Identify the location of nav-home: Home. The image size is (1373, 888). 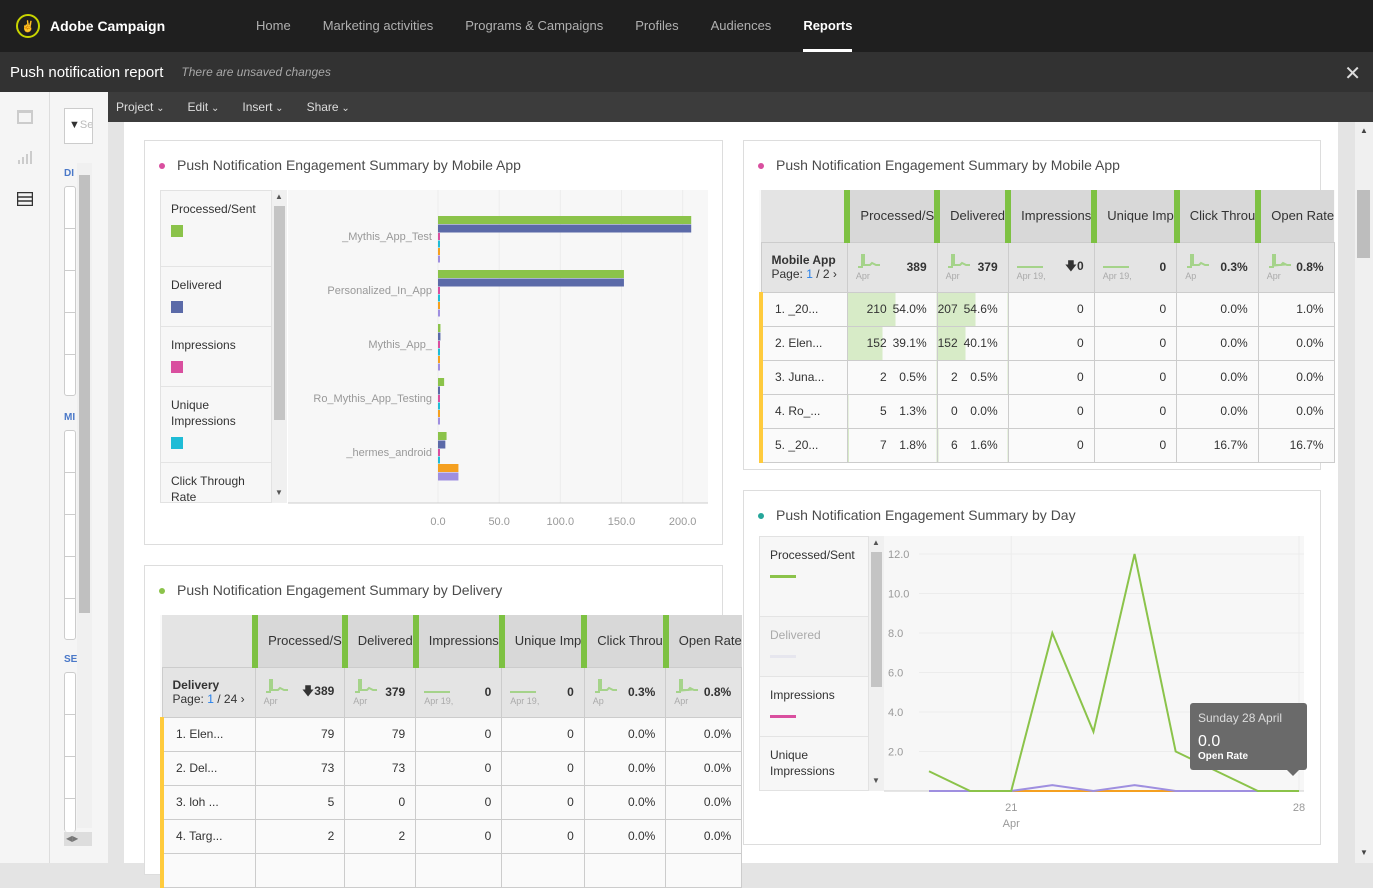
(273, 26).